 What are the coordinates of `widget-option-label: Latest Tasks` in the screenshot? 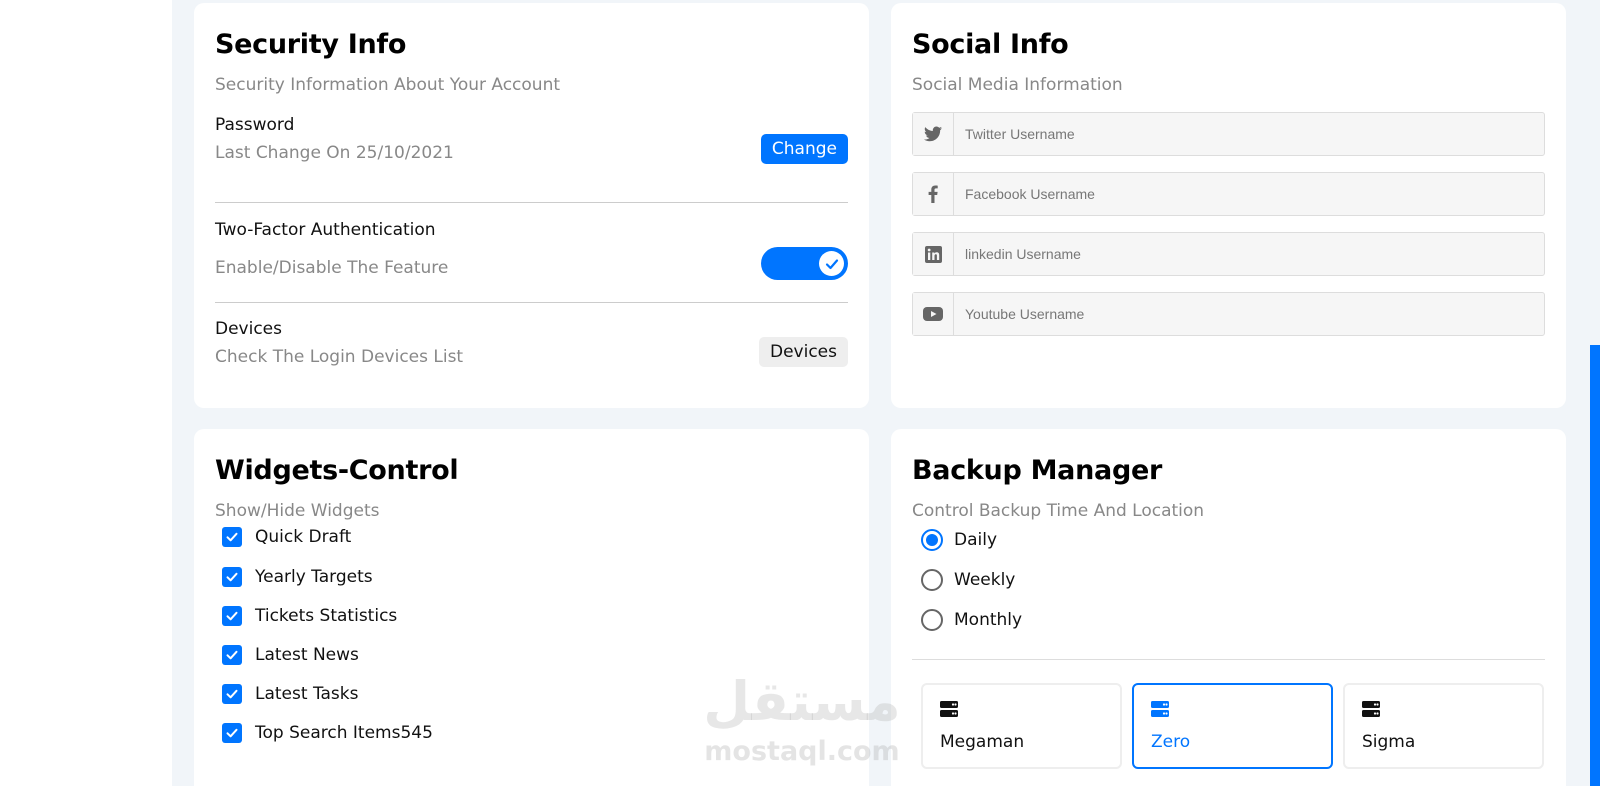 It's located at (307, 694).